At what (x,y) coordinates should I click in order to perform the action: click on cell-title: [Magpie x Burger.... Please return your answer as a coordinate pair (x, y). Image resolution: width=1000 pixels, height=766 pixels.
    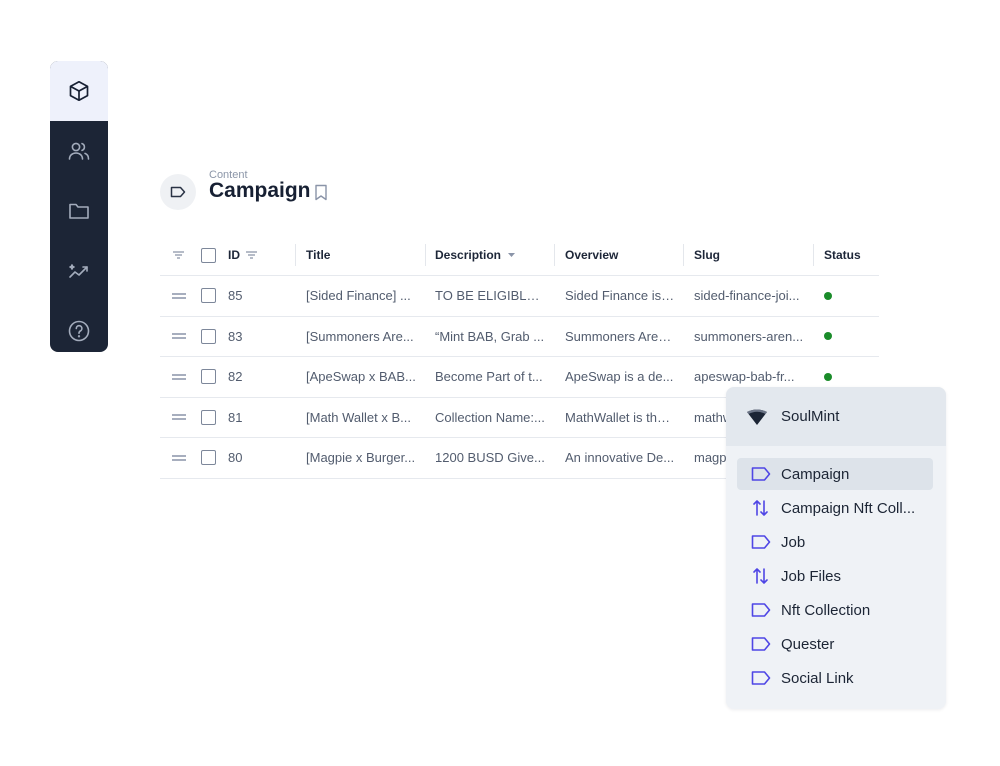
    Looking at the image, I should click on (361, 458).